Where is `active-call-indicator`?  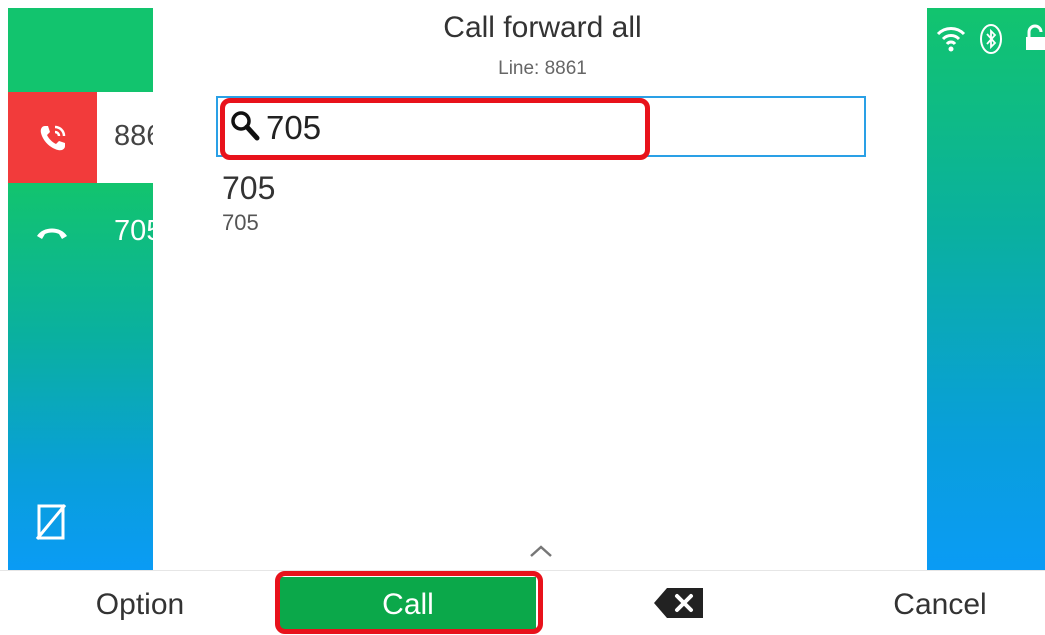
active-call-indicator is located at coordinates (52, 137).